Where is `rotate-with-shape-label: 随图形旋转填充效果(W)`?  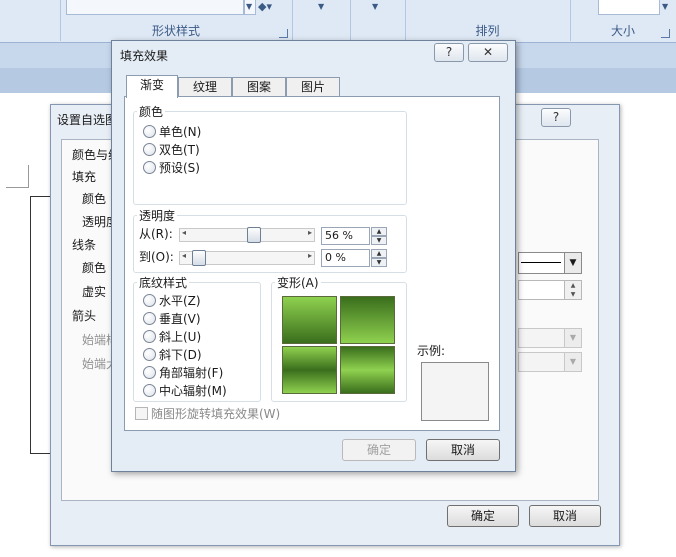 rotate-with-shape-label: 随图形旋转填充效果(W) is located at coordinates (216, 414).